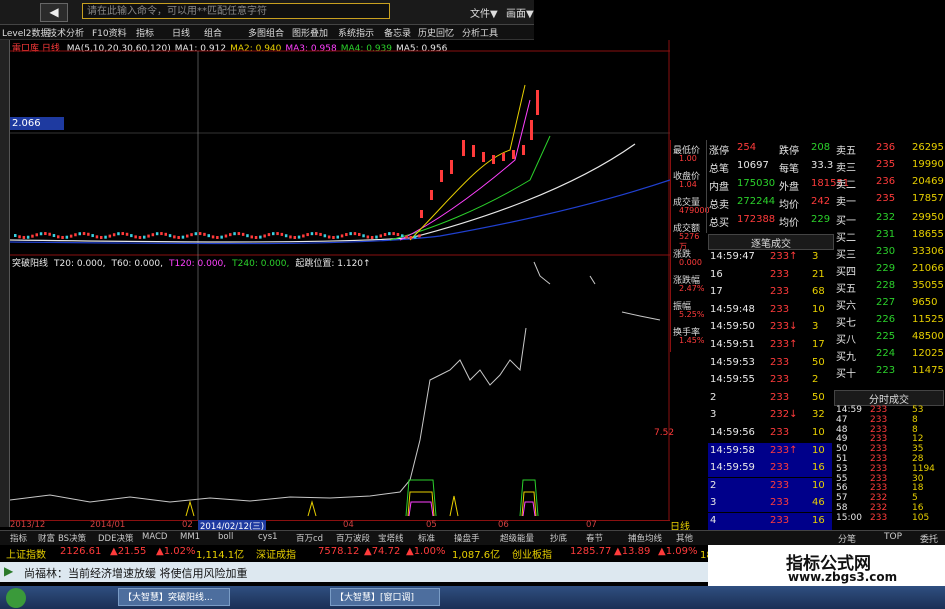  Describe the element at coordinates (645, 538) in the screenshot. I see `indicator-tab: 捕鱼均线` at that location.